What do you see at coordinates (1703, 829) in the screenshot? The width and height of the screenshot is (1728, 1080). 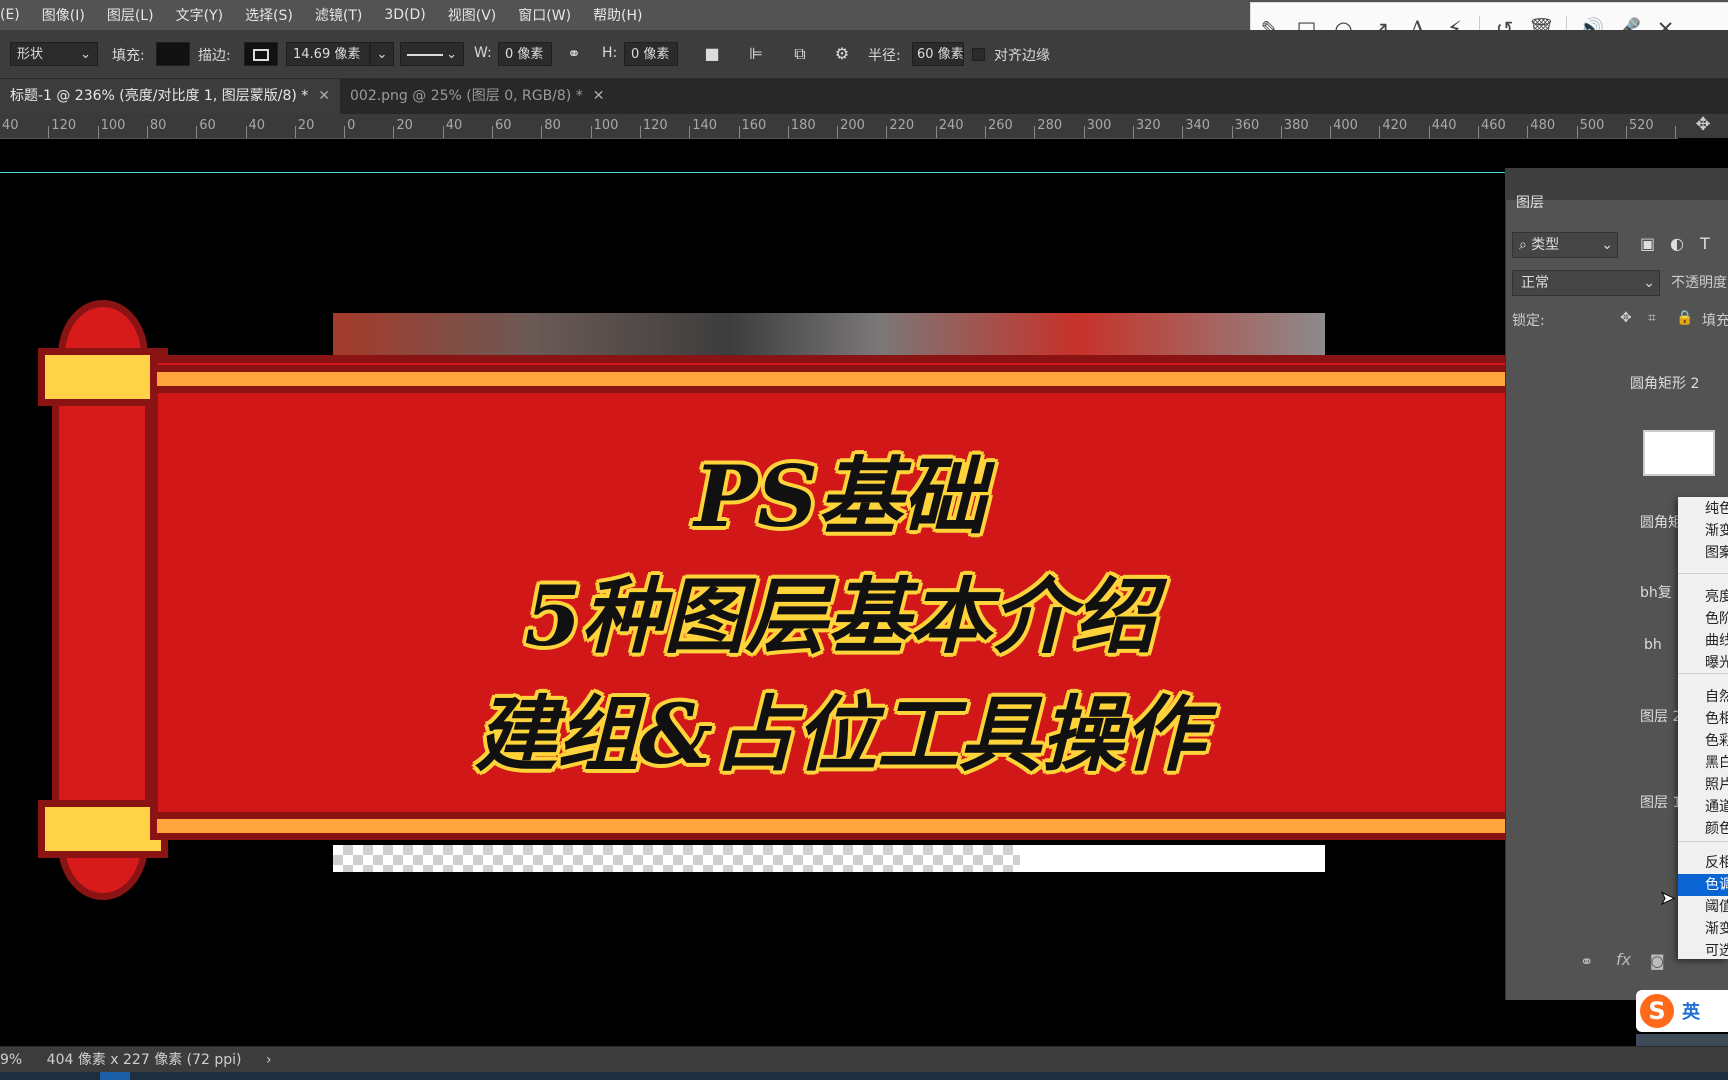 I see `context-menu-item: 颜色` at bounding box center [1703, 829].